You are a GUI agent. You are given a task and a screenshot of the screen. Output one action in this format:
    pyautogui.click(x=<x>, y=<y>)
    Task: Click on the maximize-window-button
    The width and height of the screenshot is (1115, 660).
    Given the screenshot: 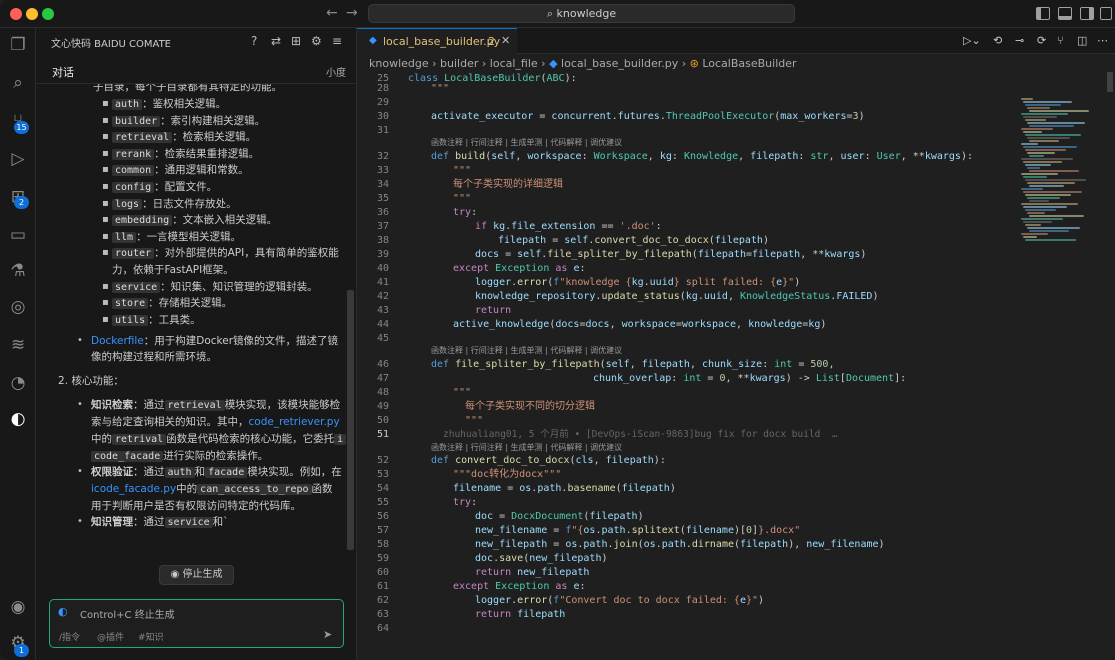 What is the action you would take?
    pyautogui.click(x=48, y=14)
    